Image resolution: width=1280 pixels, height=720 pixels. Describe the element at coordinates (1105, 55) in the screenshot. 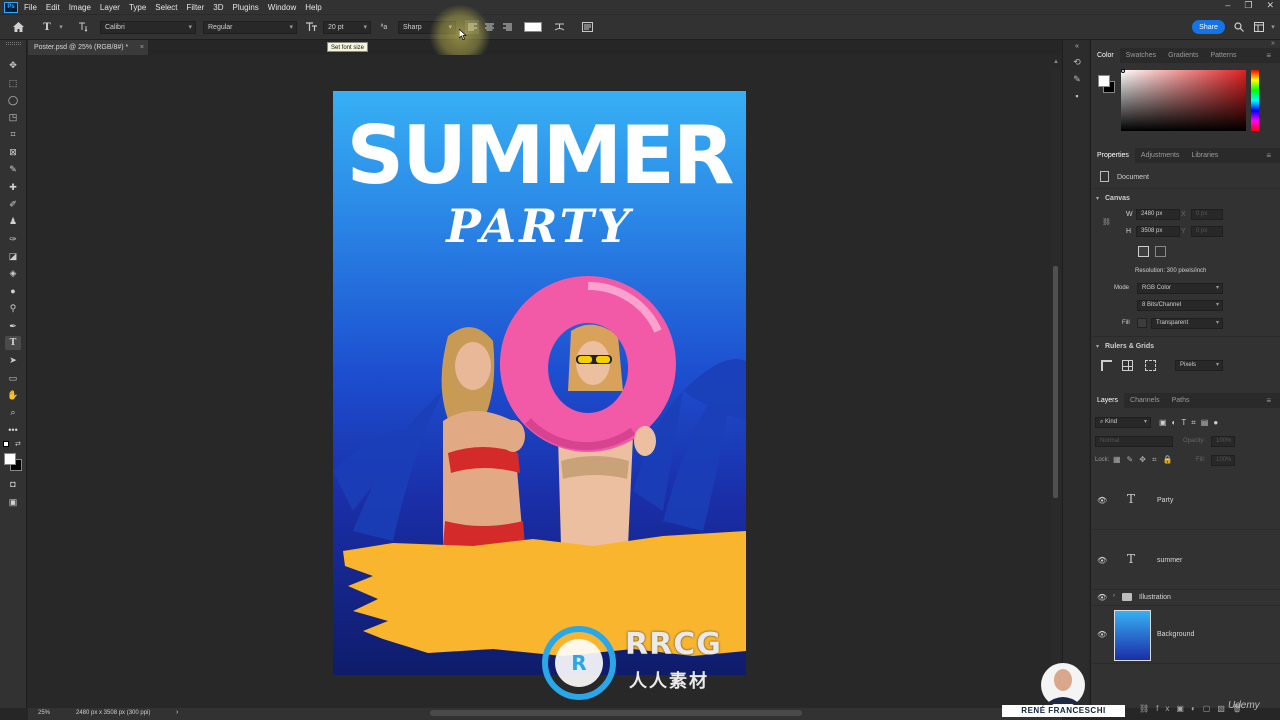

I see `tab-color: Color` at that location.